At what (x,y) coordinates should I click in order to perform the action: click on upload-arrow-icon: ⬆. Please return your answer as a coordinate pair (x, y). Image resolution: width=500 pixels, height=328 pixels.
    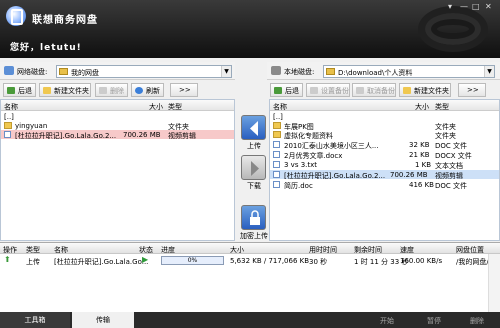
    Looking at the image, I should click on (7, 259).